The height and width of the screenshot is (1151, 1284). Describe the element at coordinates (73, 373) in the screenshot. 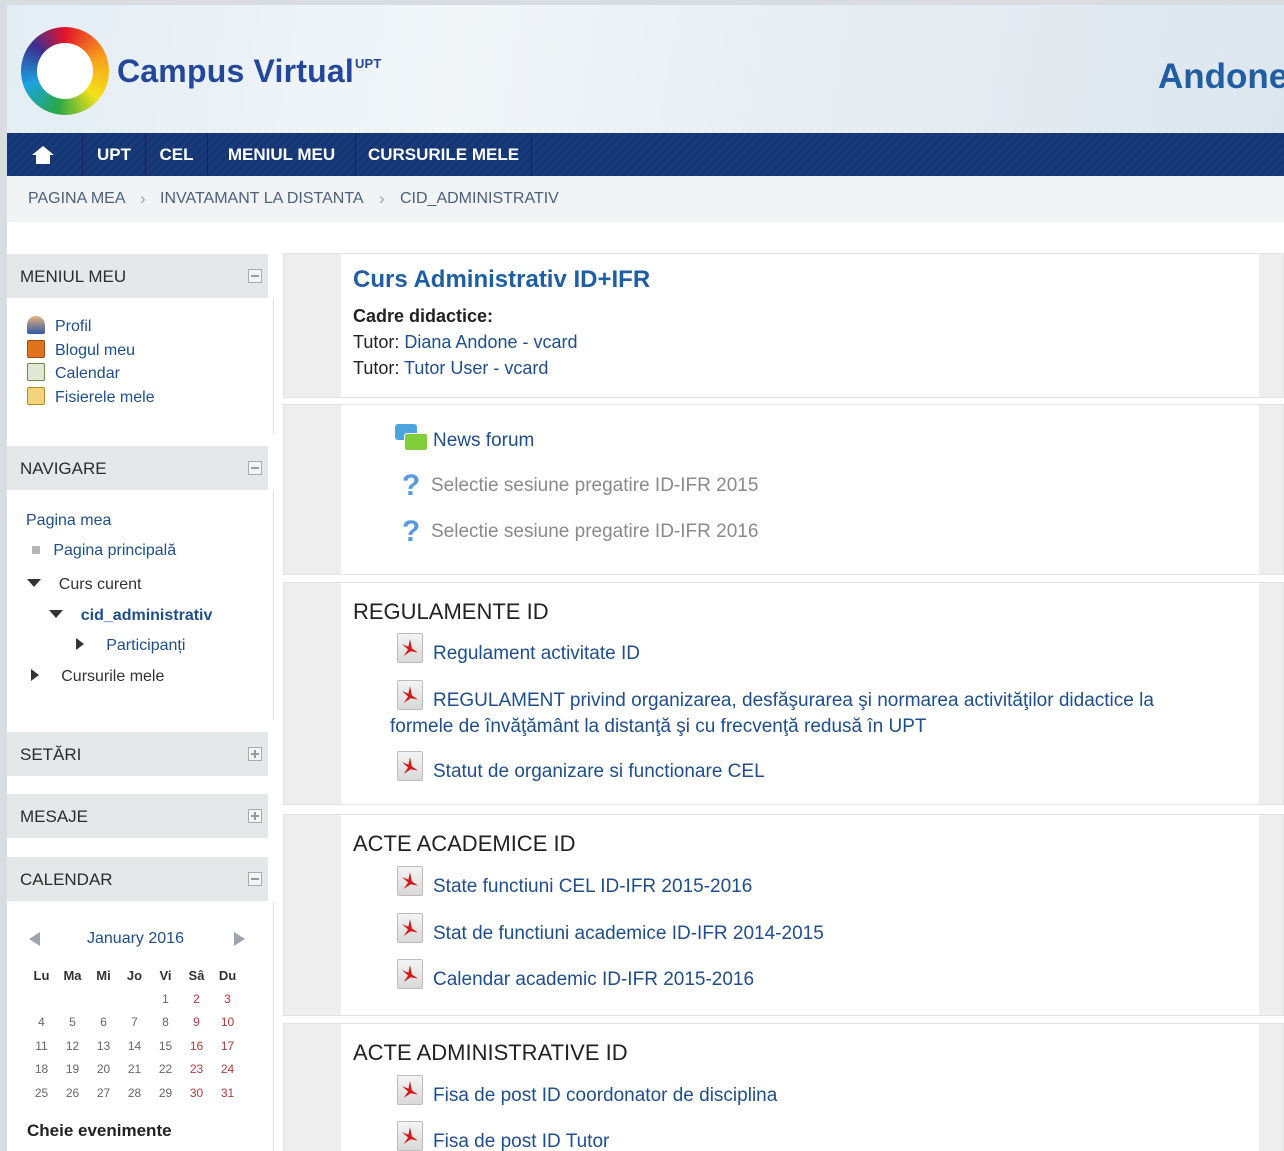

I see `menu-item-calendar: Calendar` at that location.